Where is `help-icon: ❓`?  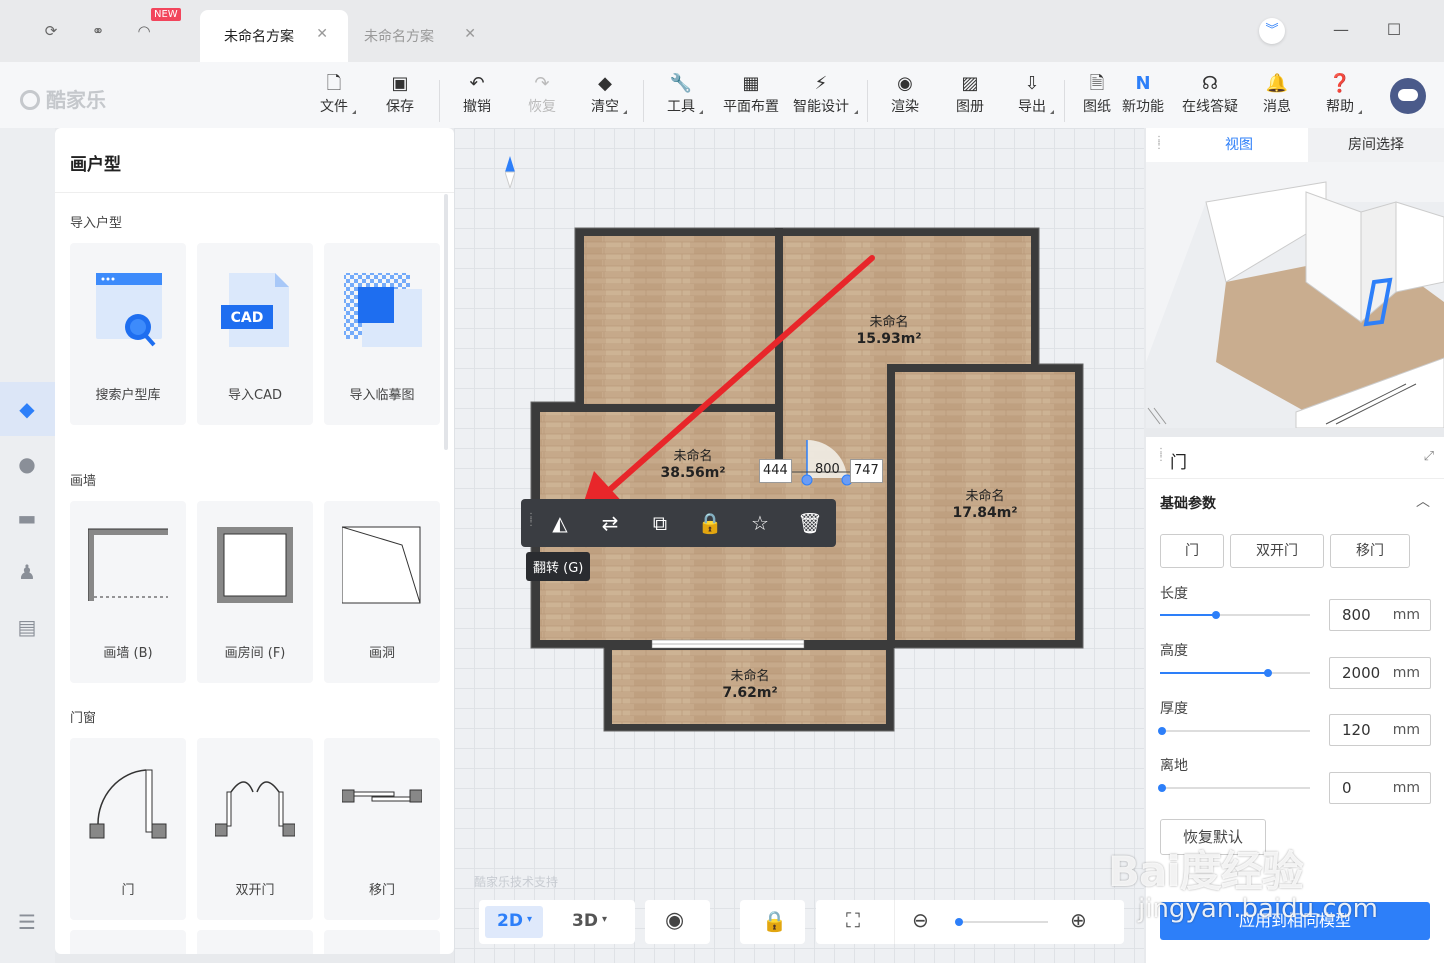
help-icon: ❓ is located at coordinates (1340, 83).